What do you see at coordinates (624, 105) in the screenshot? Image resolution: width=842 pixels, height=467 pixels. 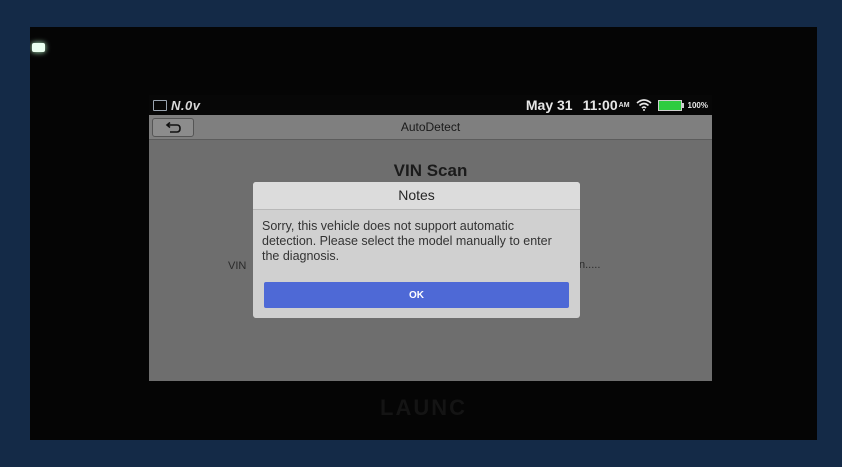 I see `status-ampm: AM` at bounding box center [624, 105].